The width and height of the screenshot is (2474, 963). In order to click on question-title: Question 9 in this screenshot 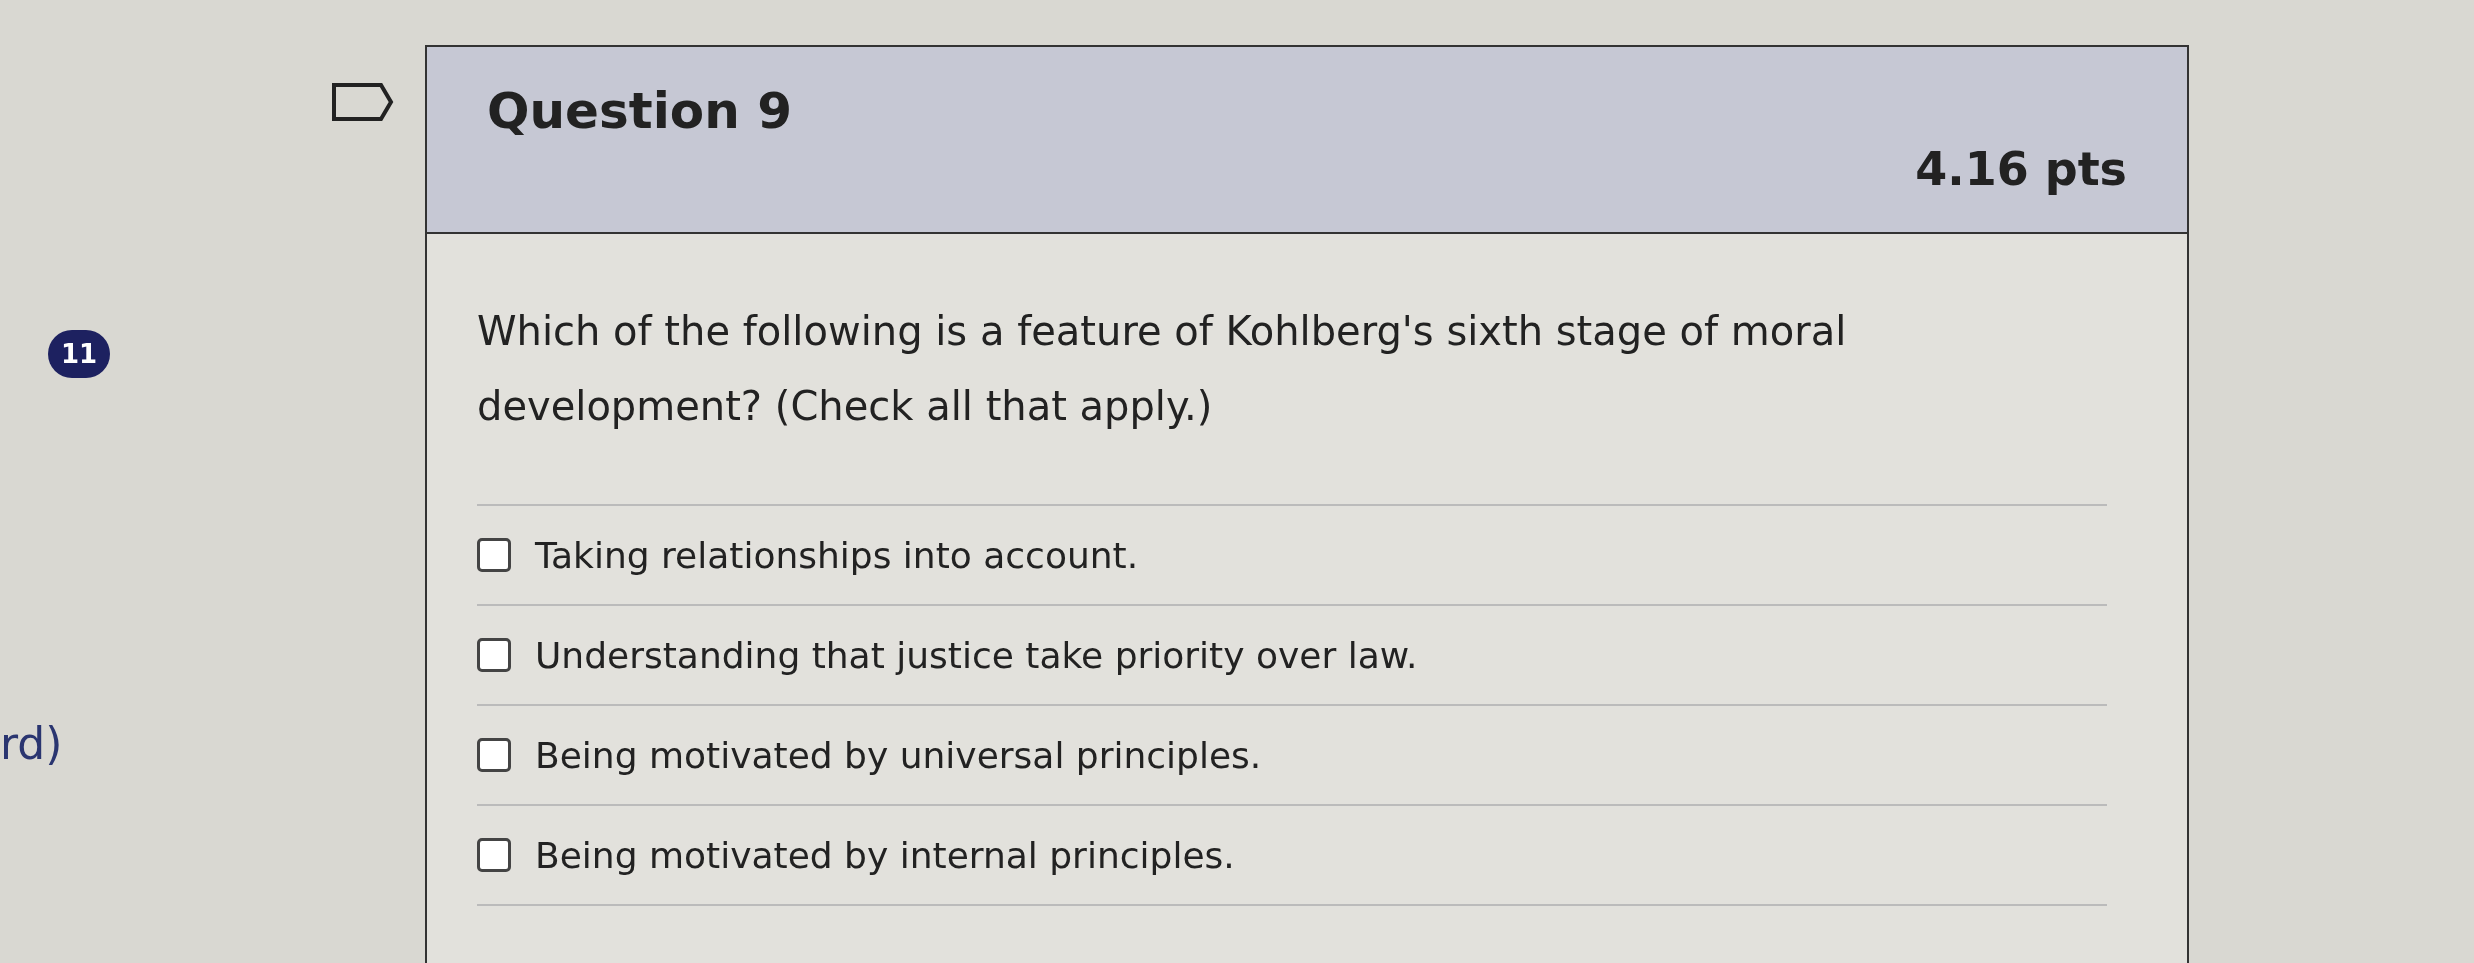, I will do `click(639, 111)`.